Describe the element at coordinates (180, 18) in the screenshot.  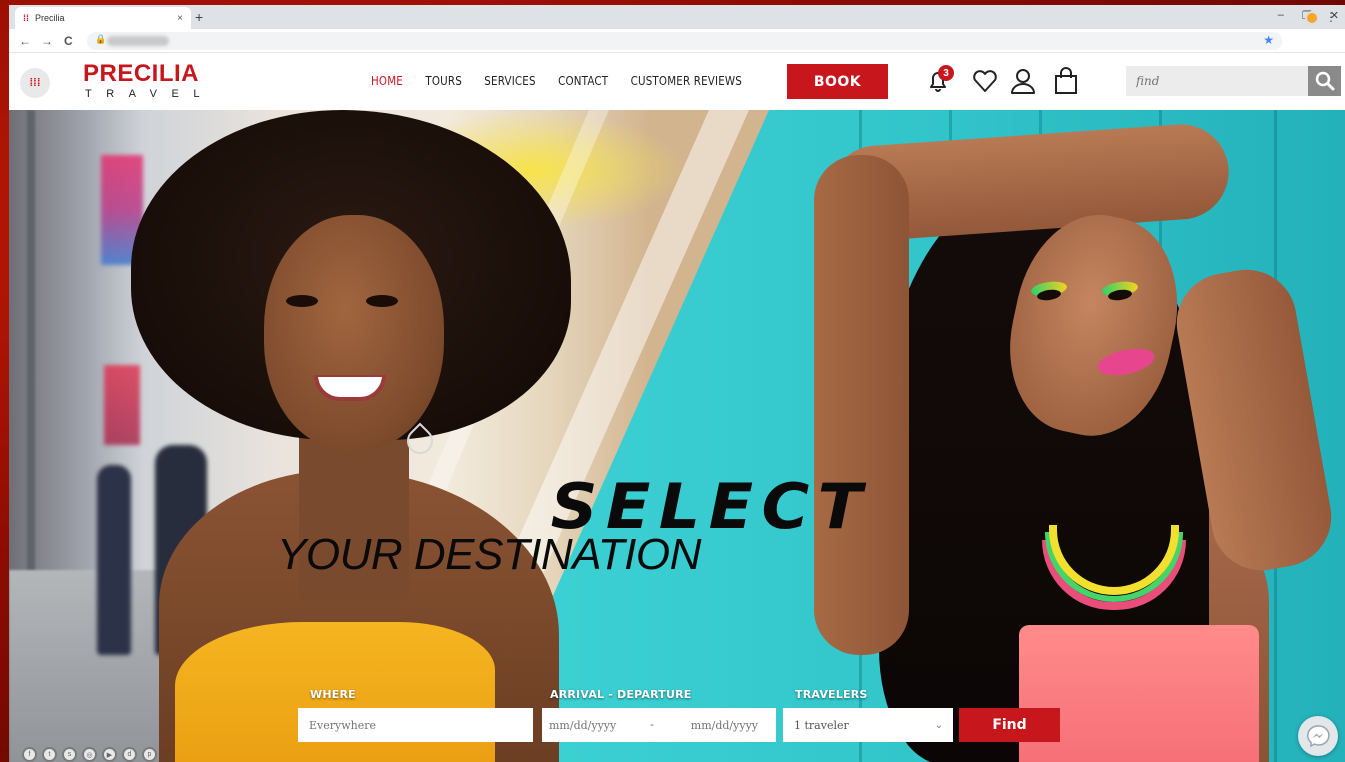
I see `tab-close-button: ×` at that location.